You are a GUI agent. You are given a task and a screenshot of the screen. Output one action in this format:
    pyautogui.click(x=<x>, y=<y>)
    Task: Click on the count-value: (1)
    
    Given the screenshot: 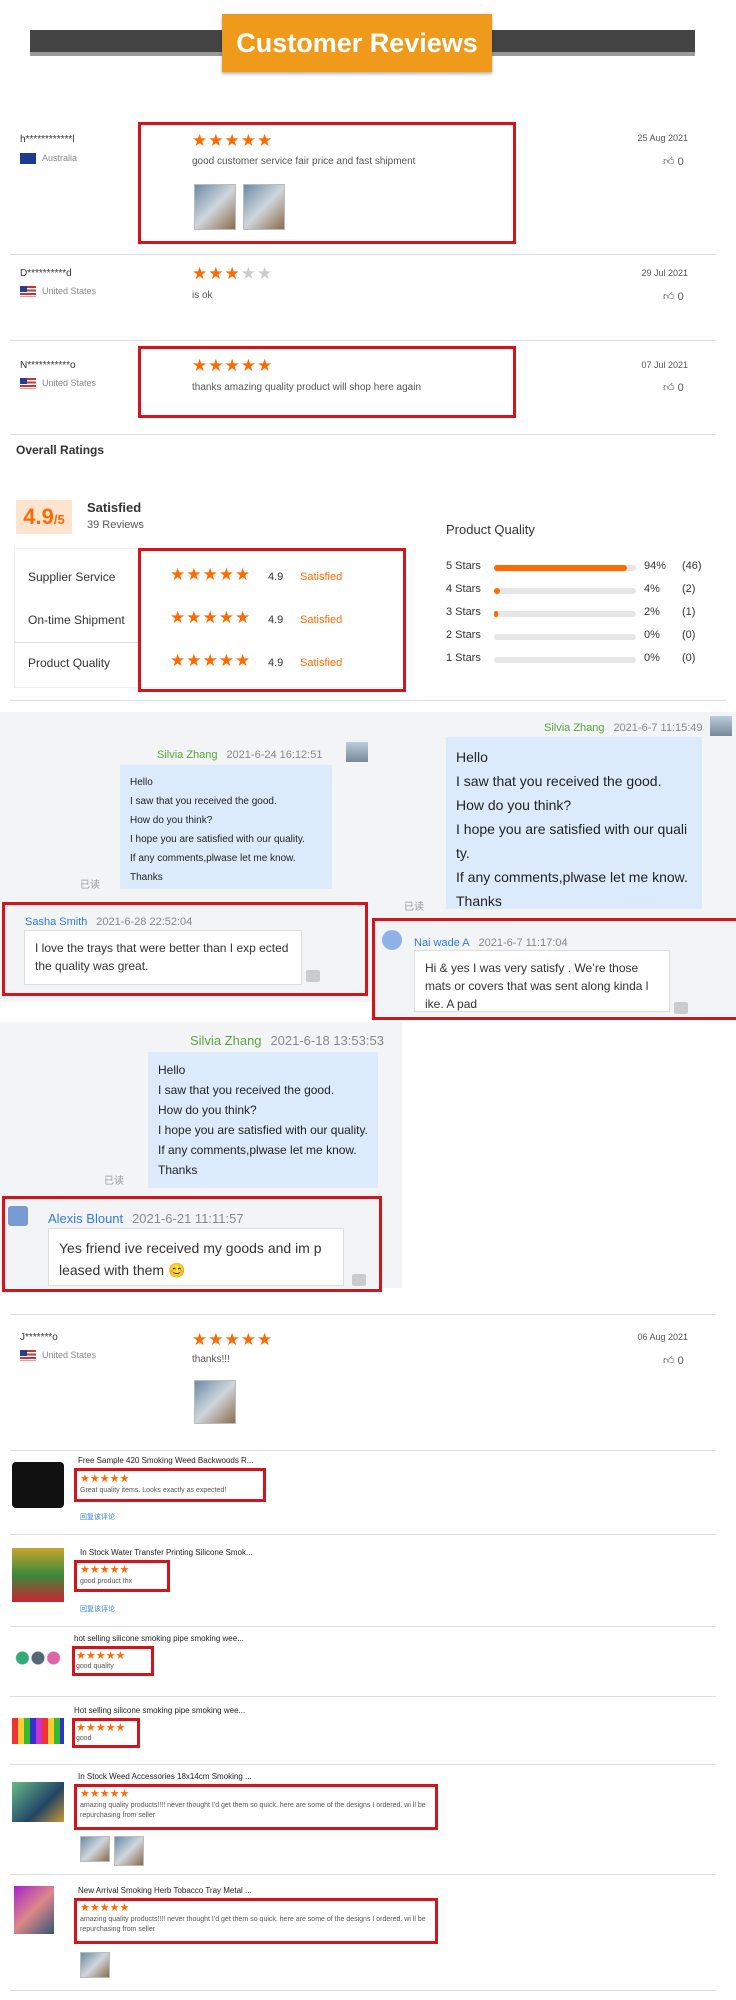 What is the action you would take?
    pyautogui.click(x=689, y=612)
    